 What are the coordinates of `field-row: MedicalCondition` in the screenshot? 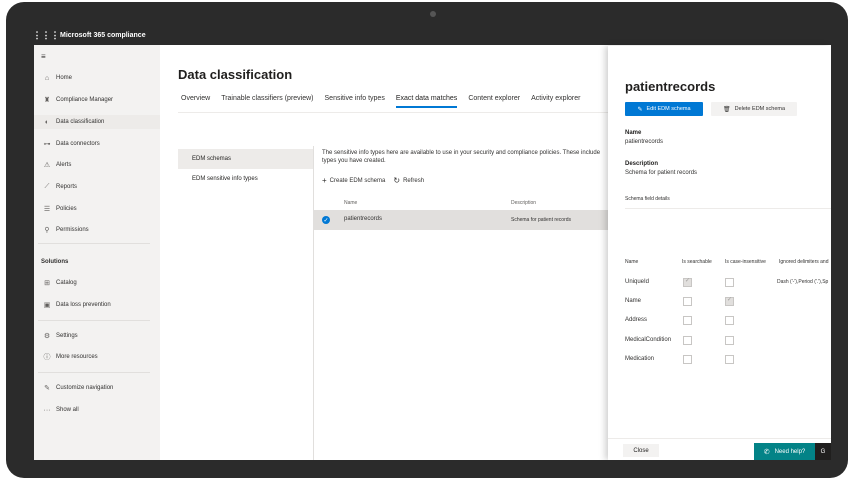 It's located at (728, 340).